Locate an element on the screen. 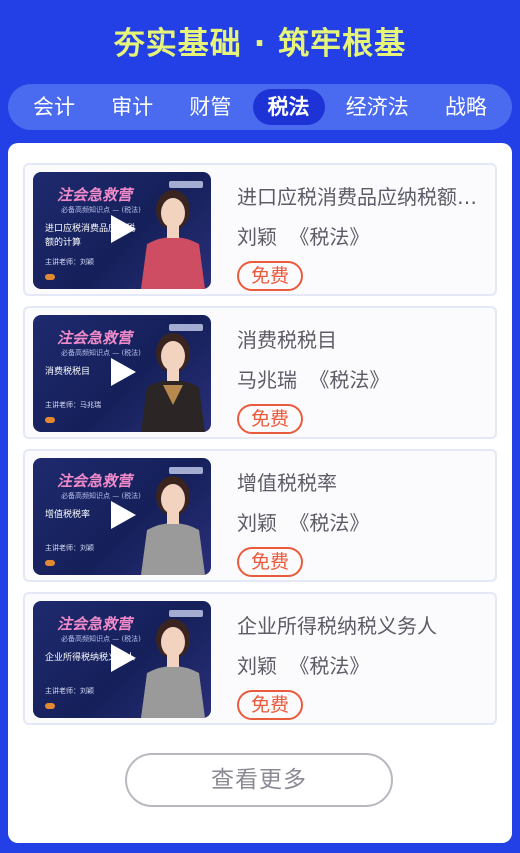 This screenshot has width=520, height=853. course-thumbnail: 注会急救营 必备高频知识点 — (税法) 增值税税率 主讲老师：刘颖 is located at coordinates (122, 516).